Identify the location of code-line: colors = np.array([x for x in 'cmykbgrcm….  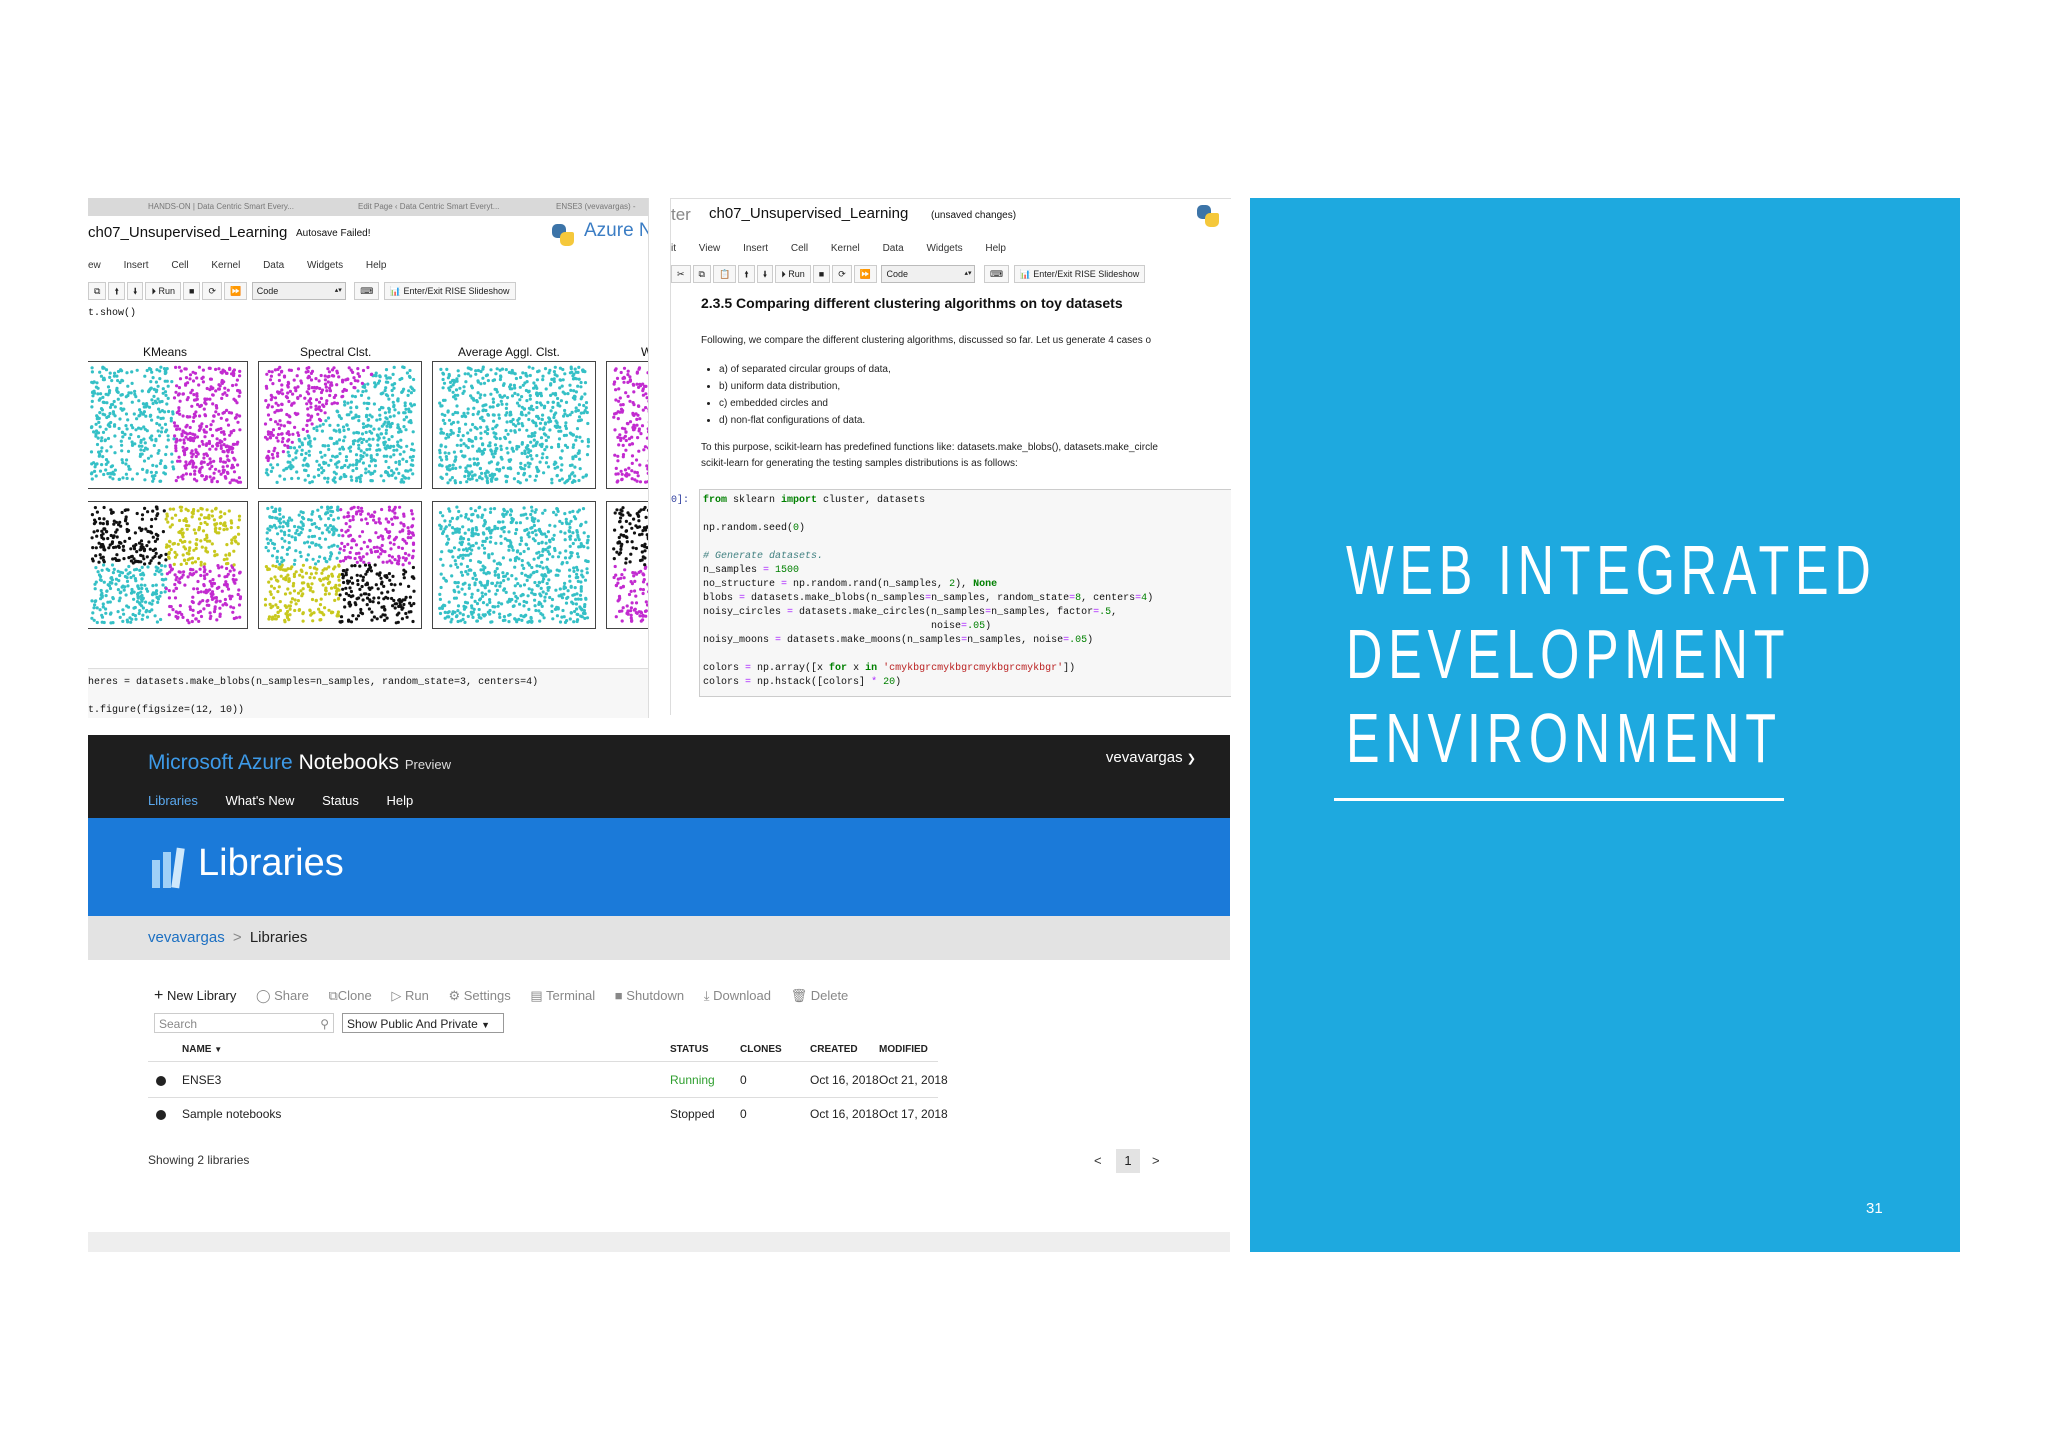
(889, 668).